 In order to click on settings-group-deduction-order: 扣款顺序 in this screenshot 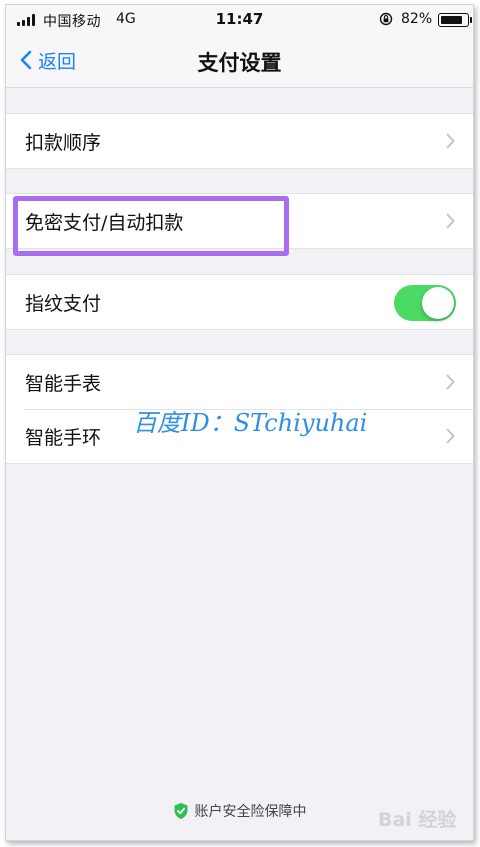, I will do `click(239, 141)`.